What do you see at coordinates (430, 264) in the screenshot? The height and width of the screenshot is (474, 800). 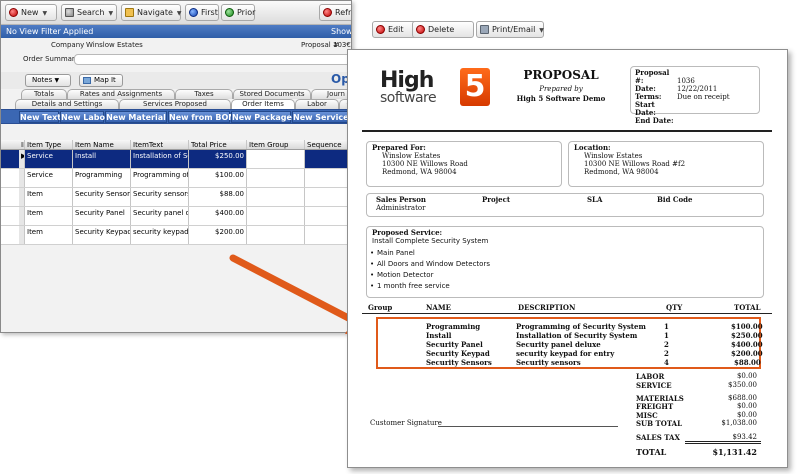 I see `list-item: All Doors and Window Detectors` at bounding box center [430, 264].